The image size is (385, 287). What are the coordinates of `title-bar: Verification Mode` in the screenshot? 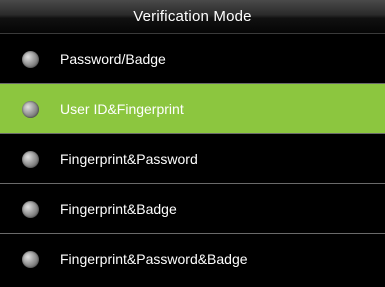 It's located at (192, 17).